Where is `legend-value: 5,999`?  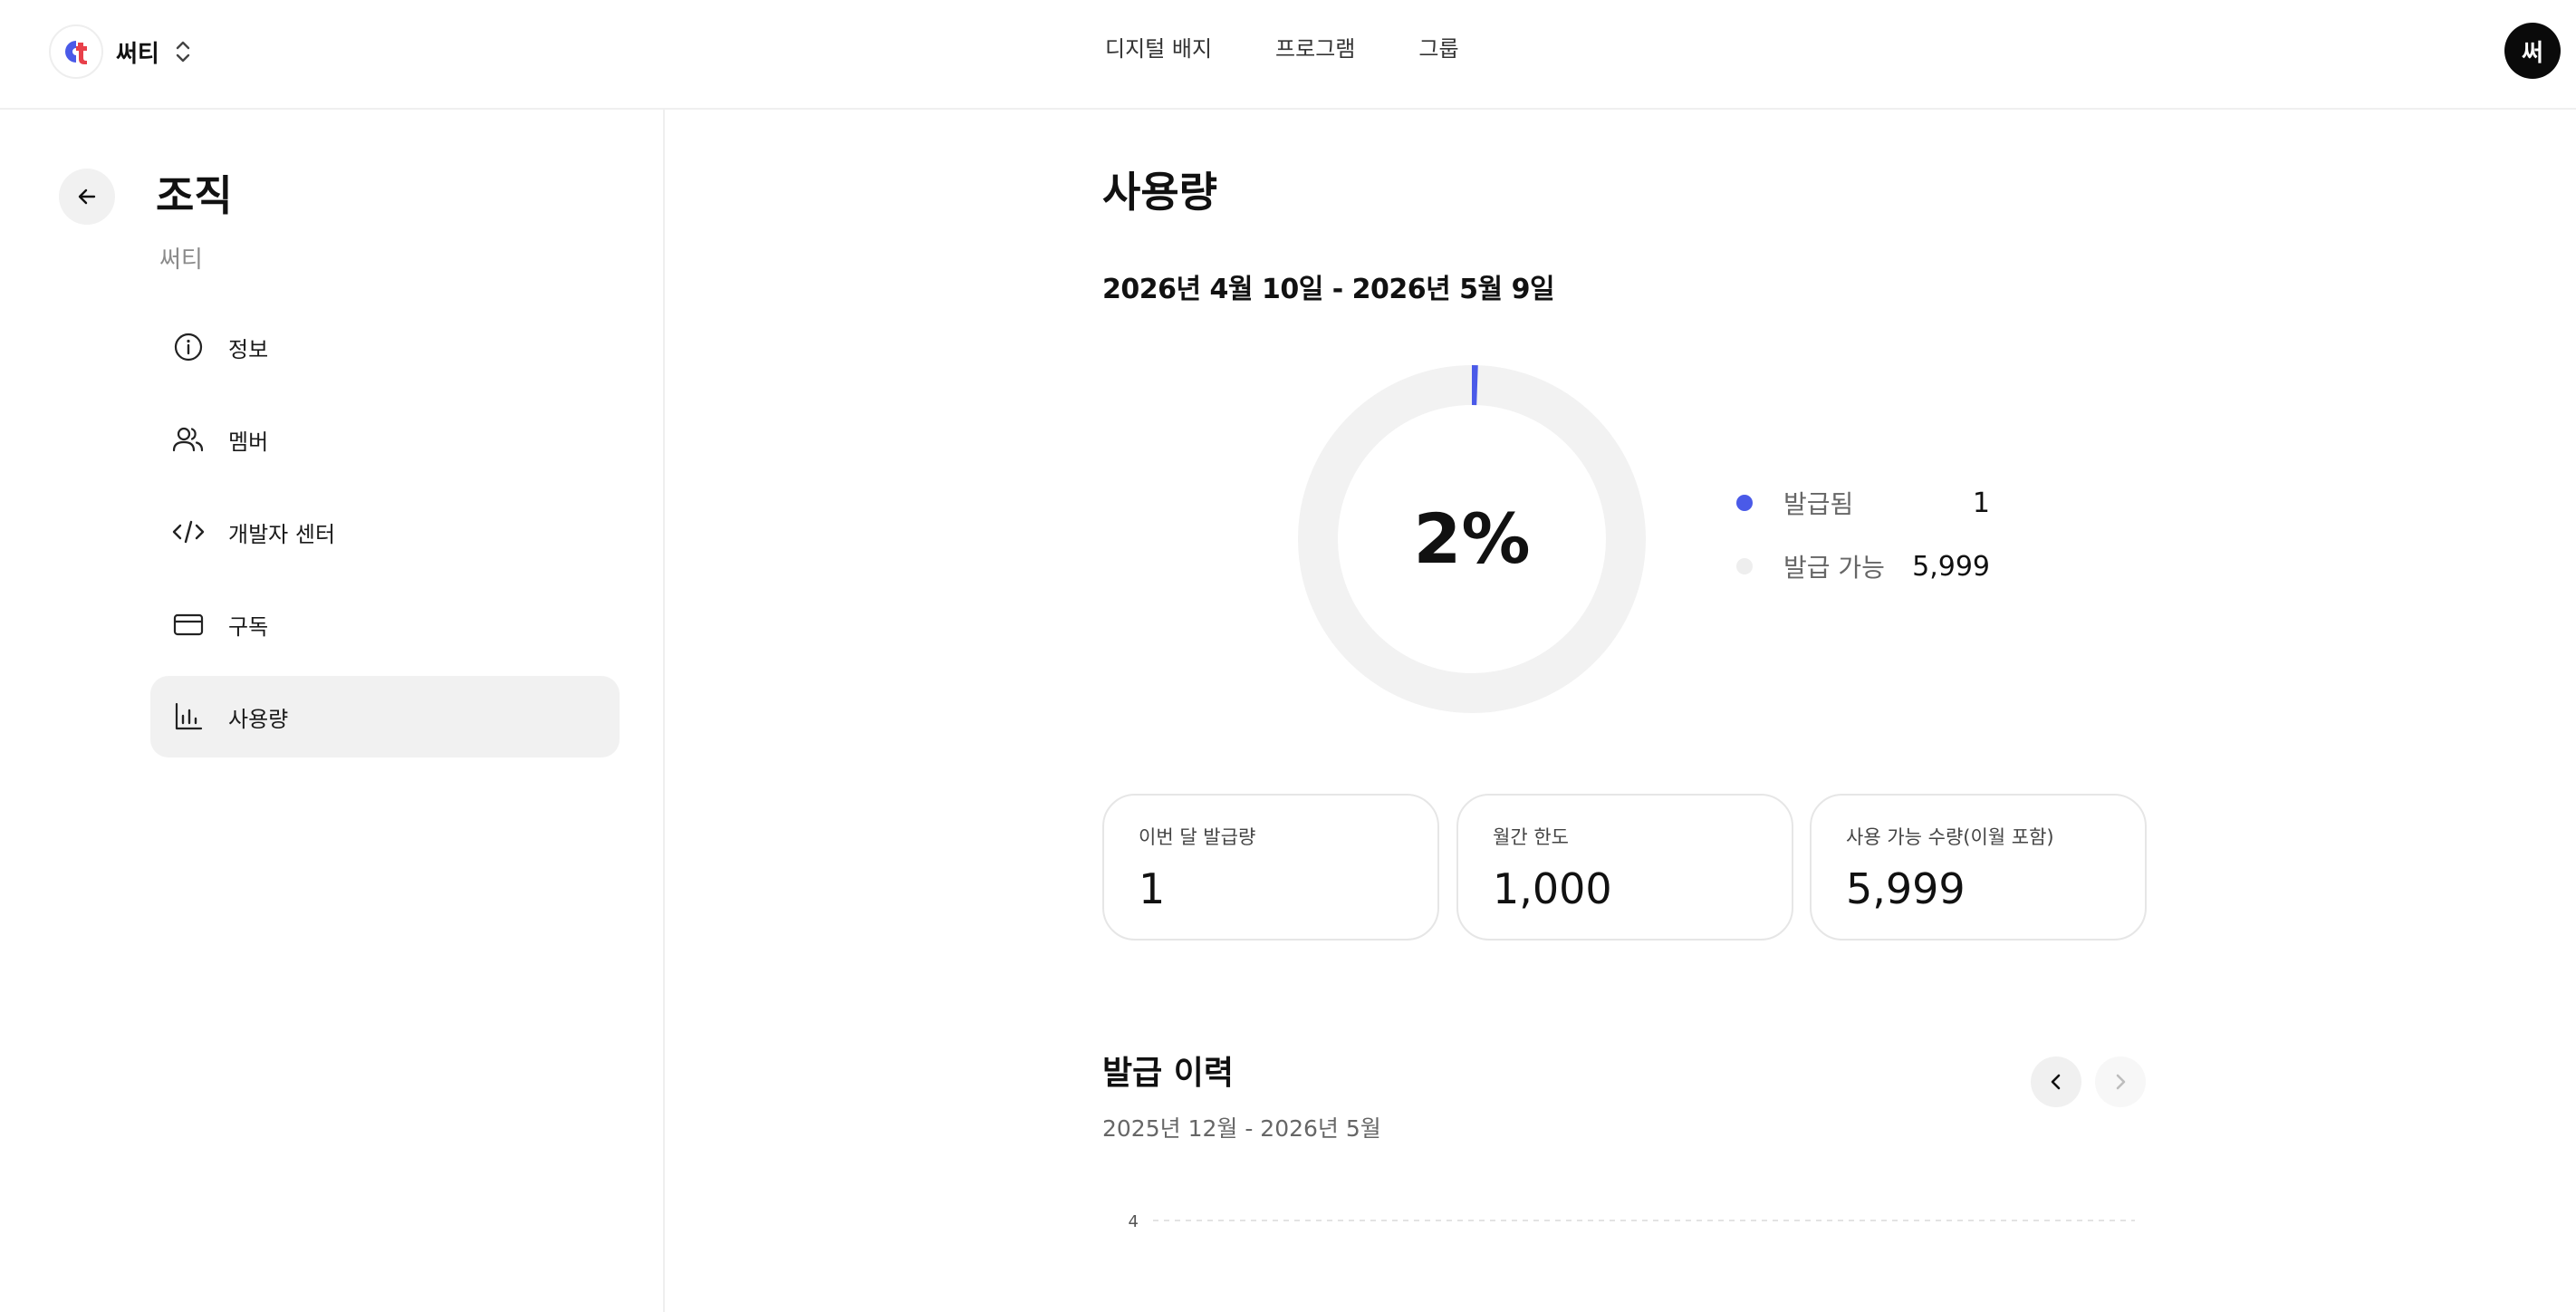 legend-value: 5,999 is located at coordinates (1951, 566).